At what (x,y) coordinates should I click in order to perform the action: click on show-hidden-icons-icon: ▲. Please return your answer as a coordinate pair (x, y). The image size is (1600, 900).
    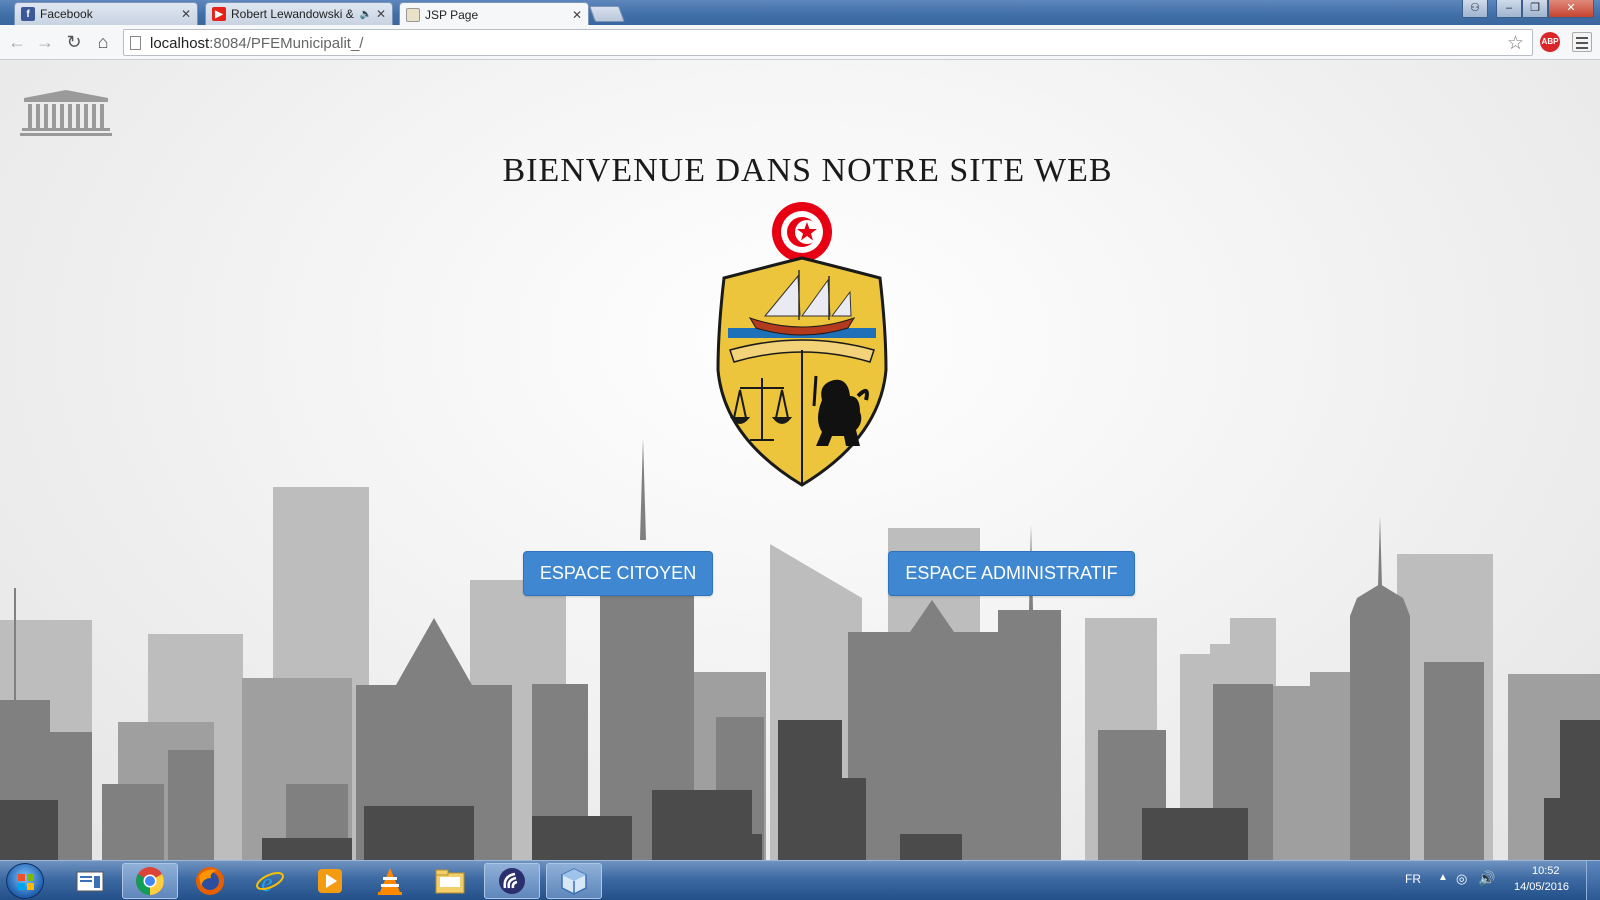
    Looking at the image, I should click on (1443, 877).